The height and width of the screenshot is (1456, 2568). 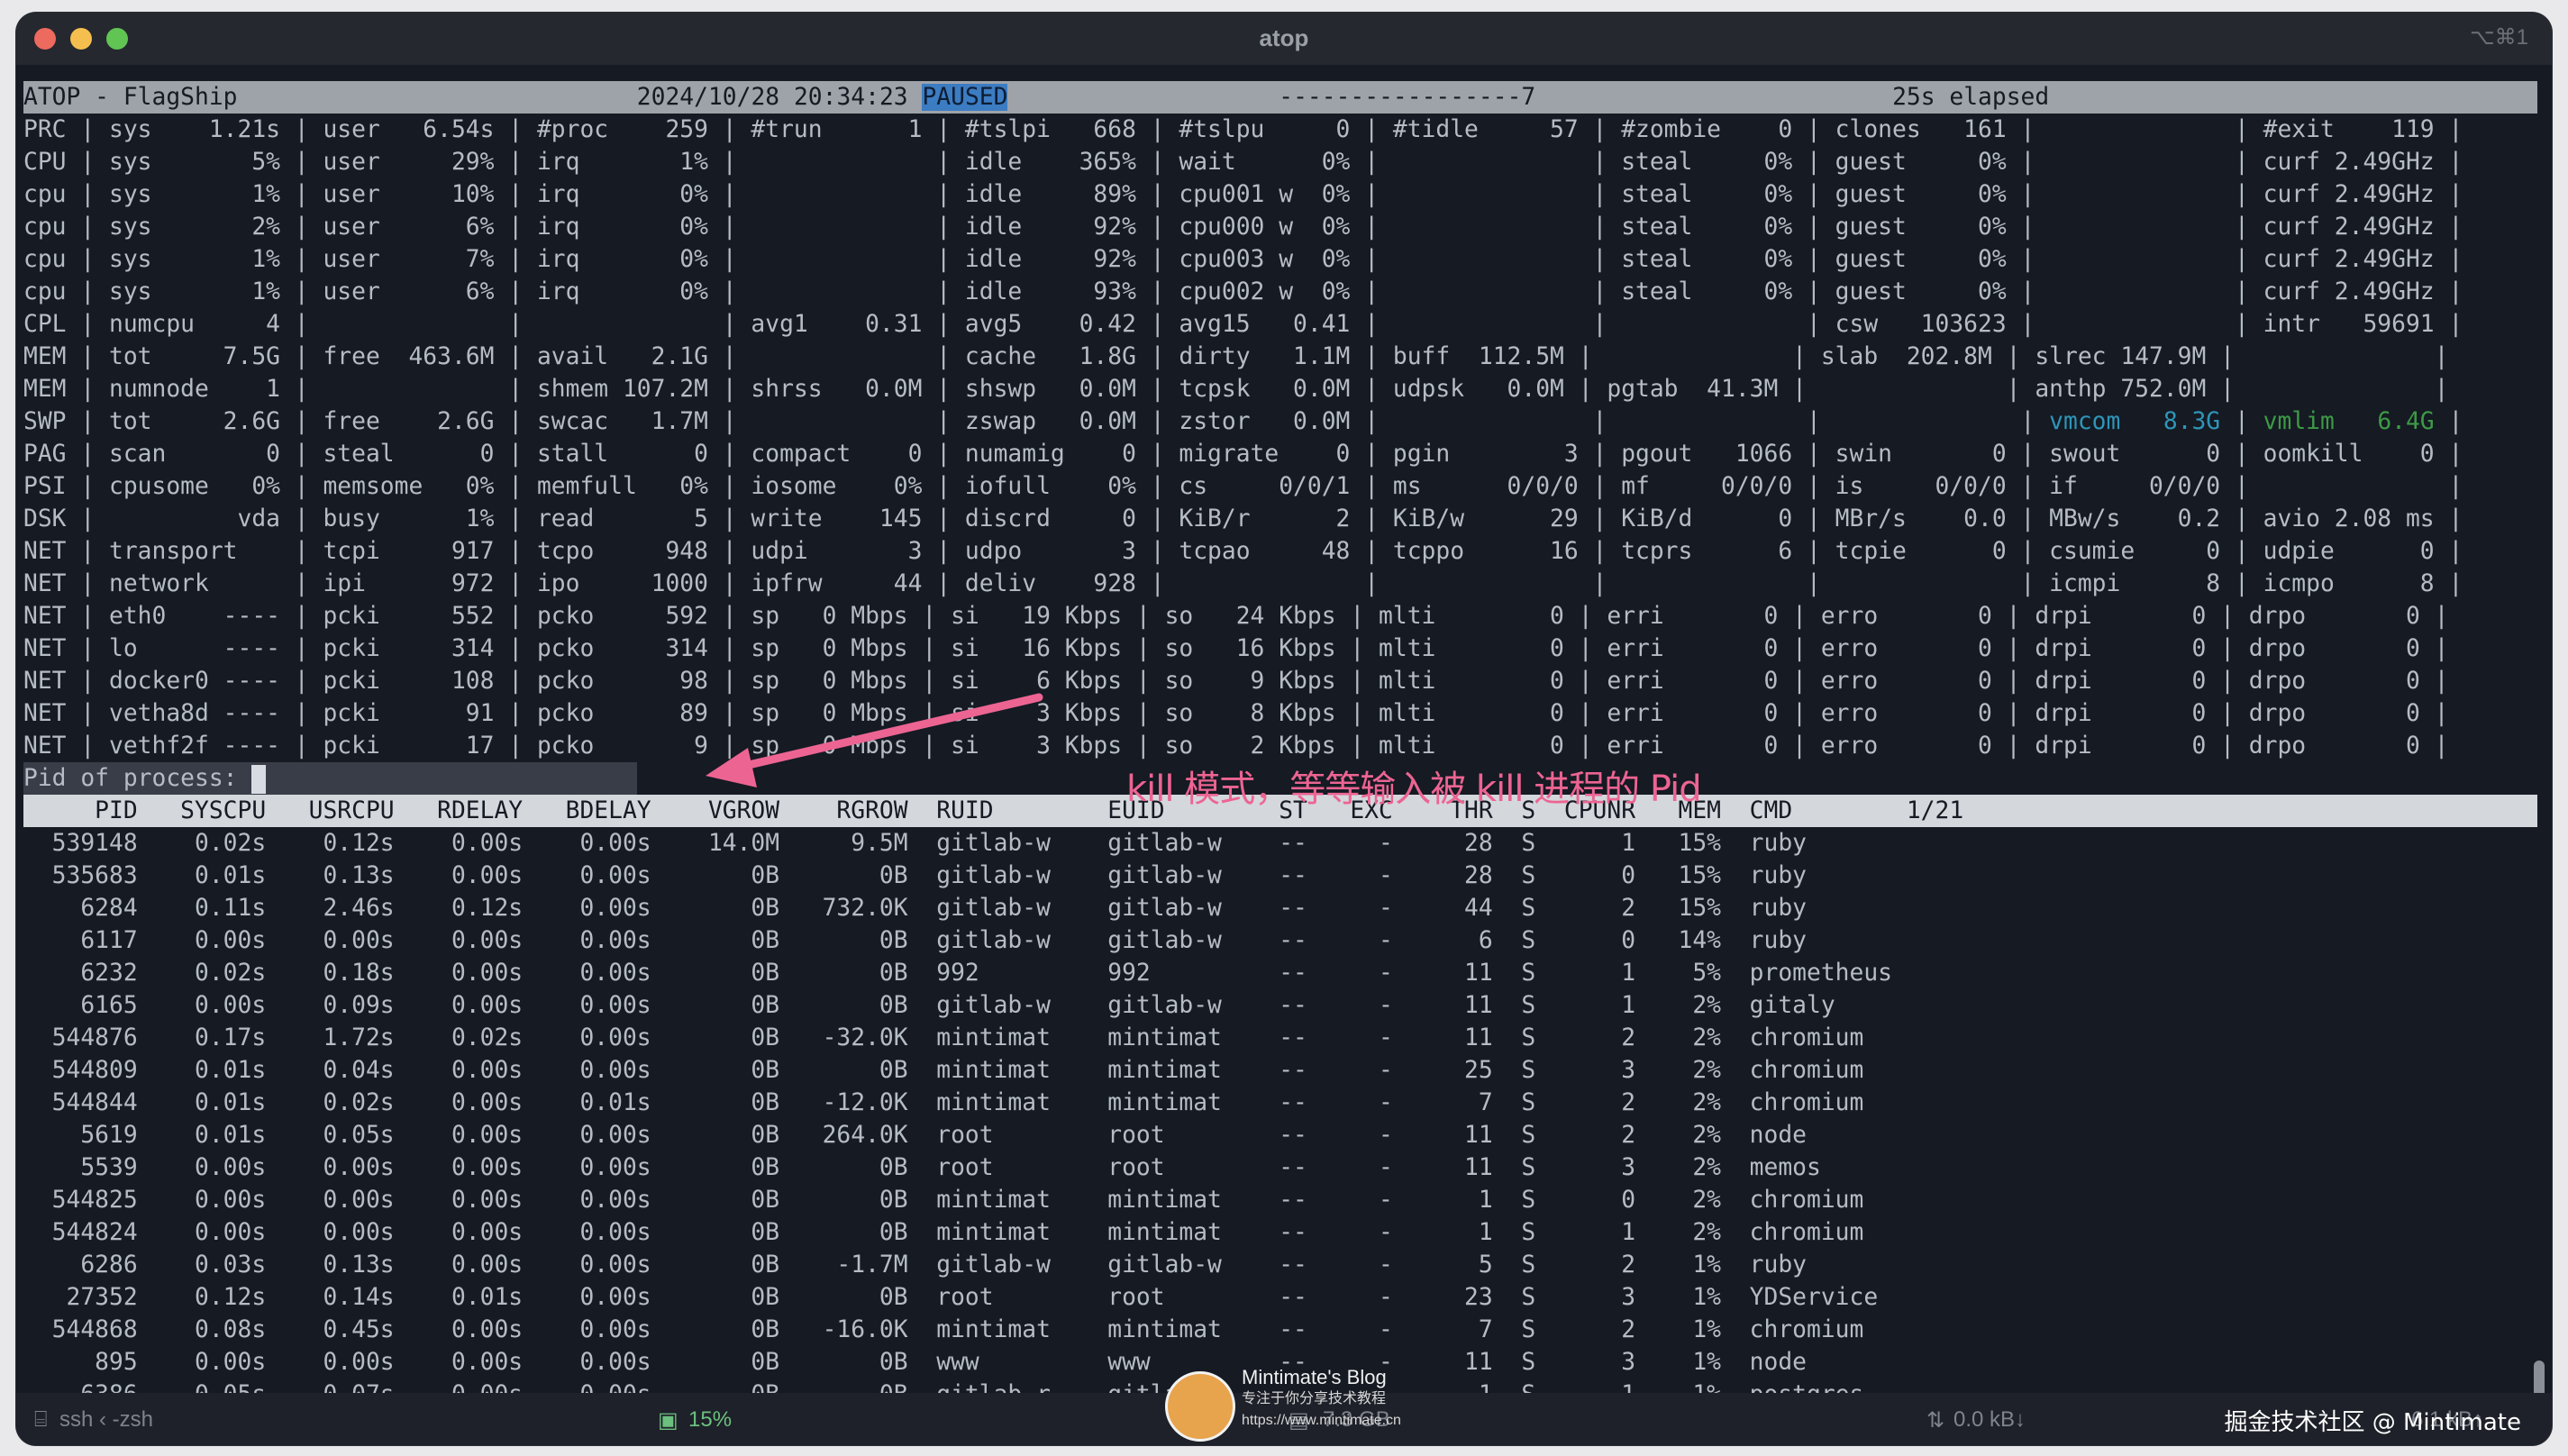 What do you see at coordinates (1989, 1420) in the screenshot?
I see `network-down: 0.0 kB↓` at bounding box center [1989, 1420].